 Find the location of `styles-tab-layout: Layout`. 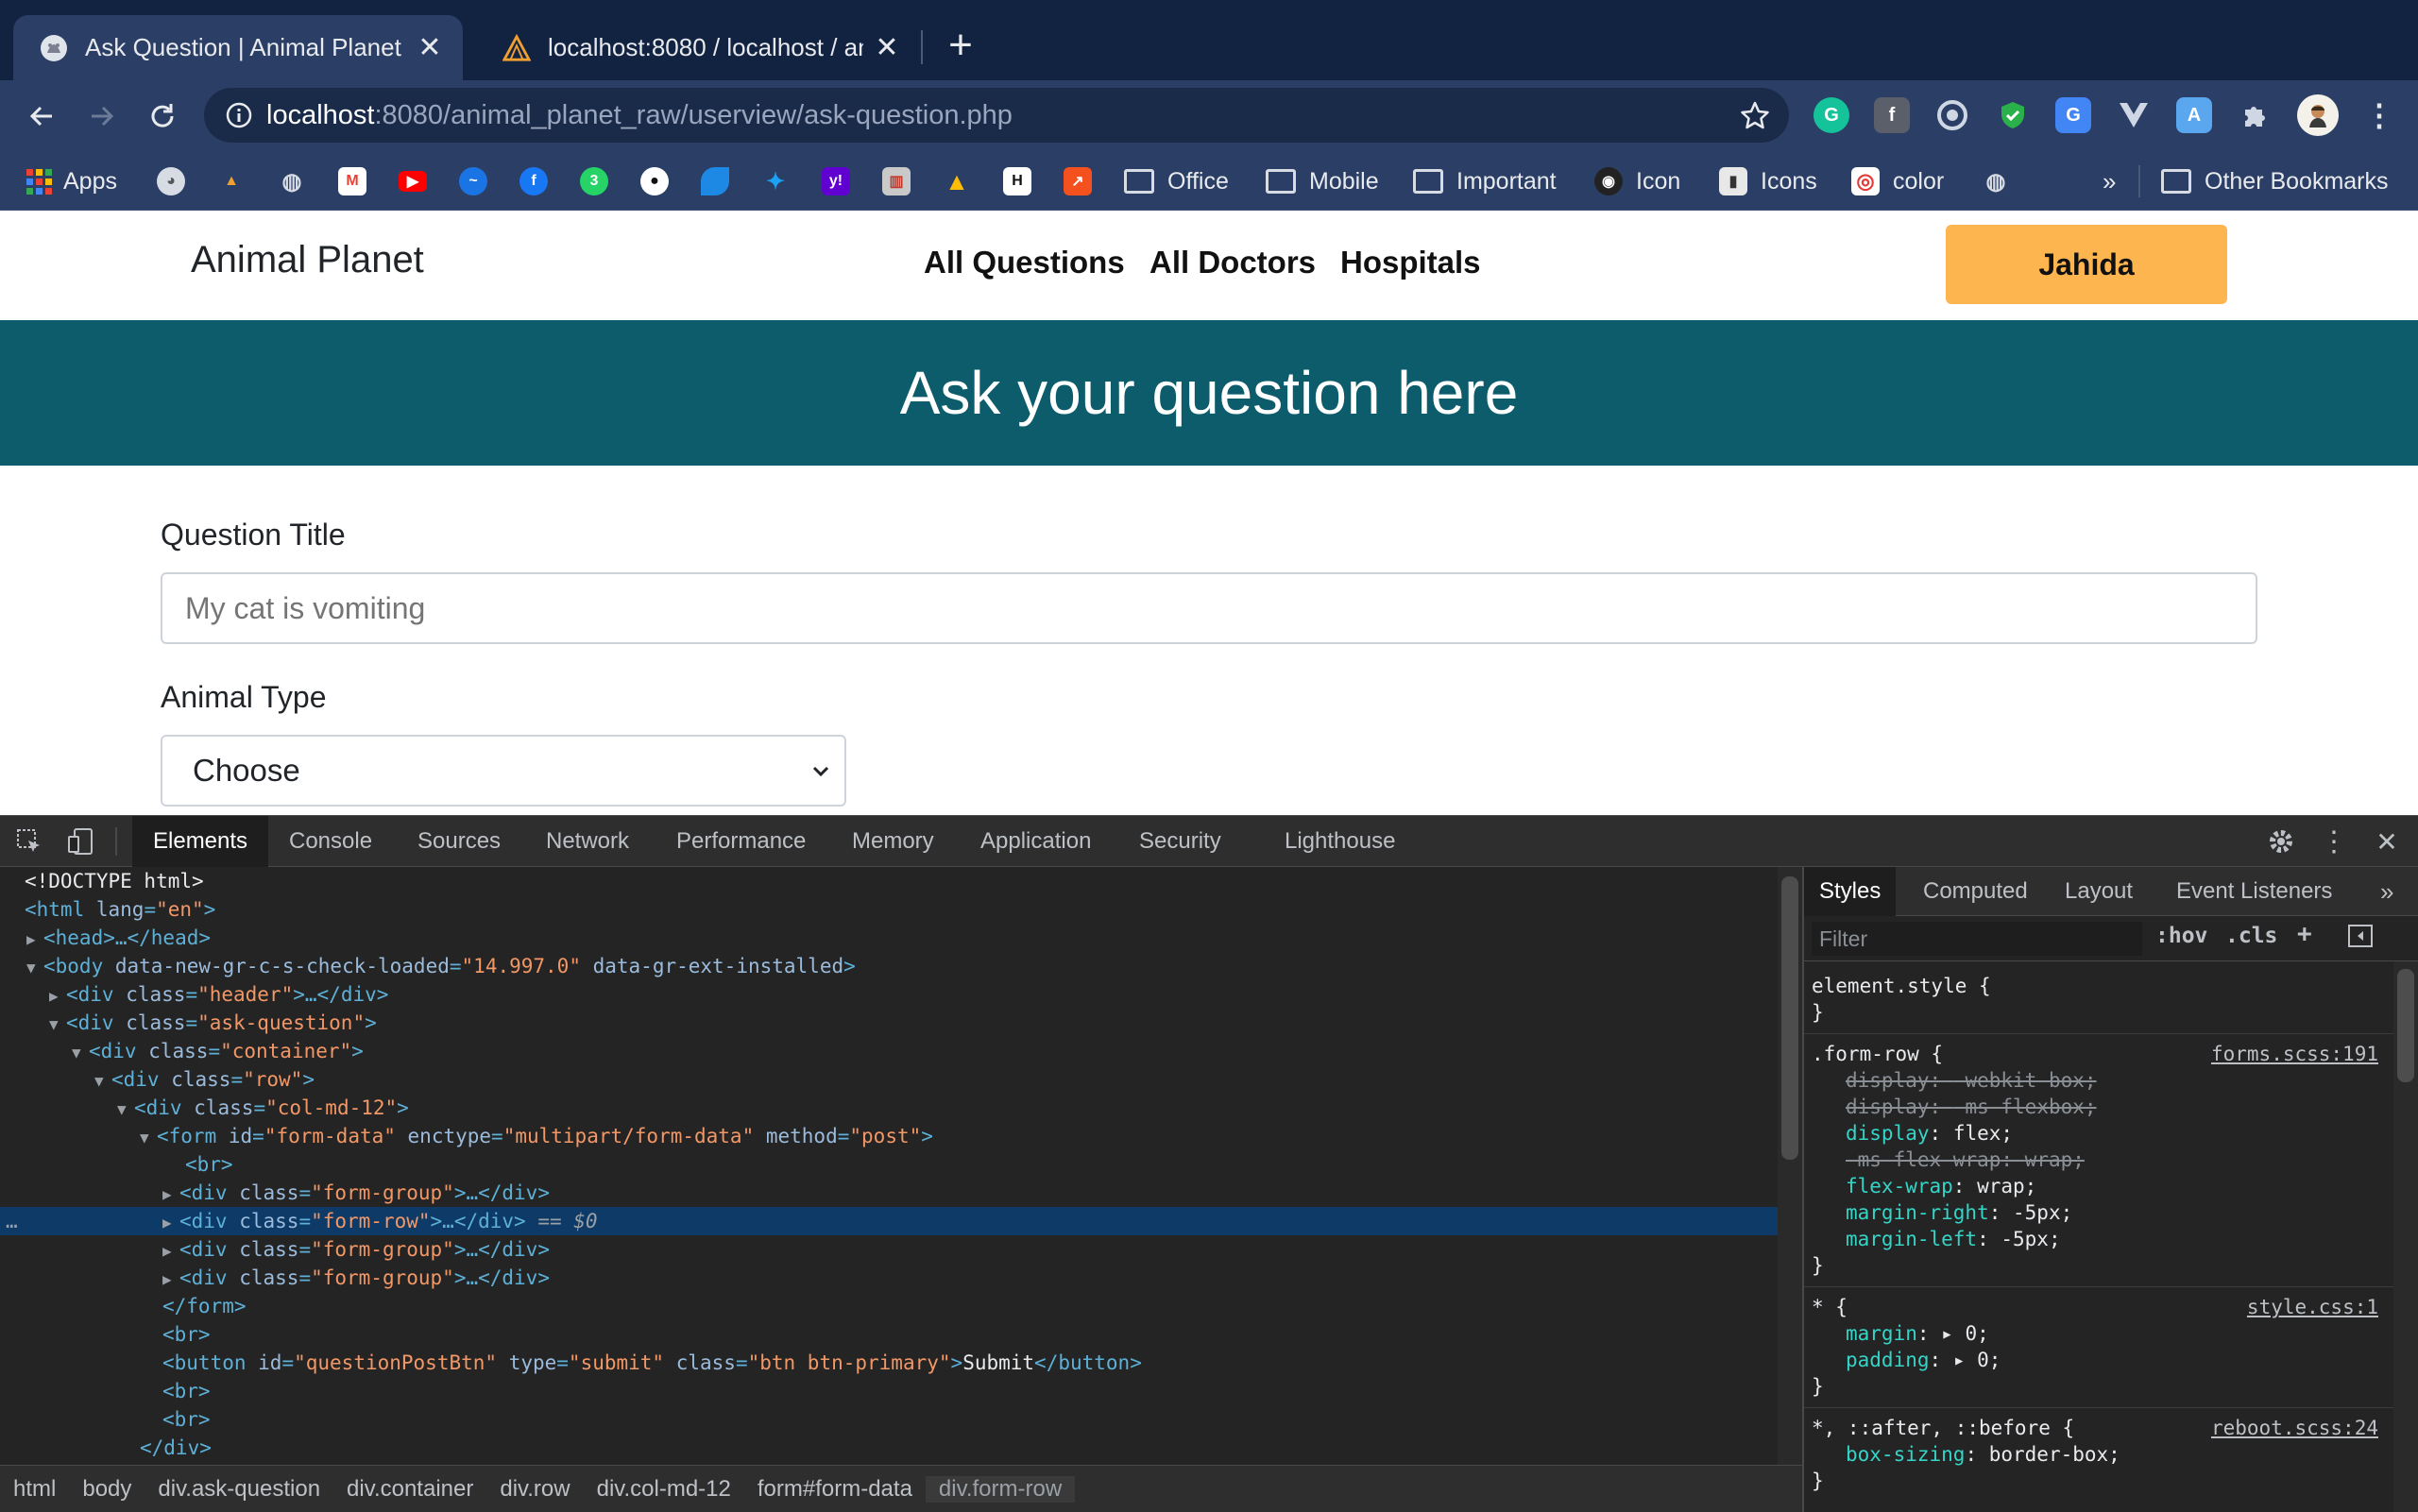

styles-tab-layout: Layout is located at coordinates (2099, 892).